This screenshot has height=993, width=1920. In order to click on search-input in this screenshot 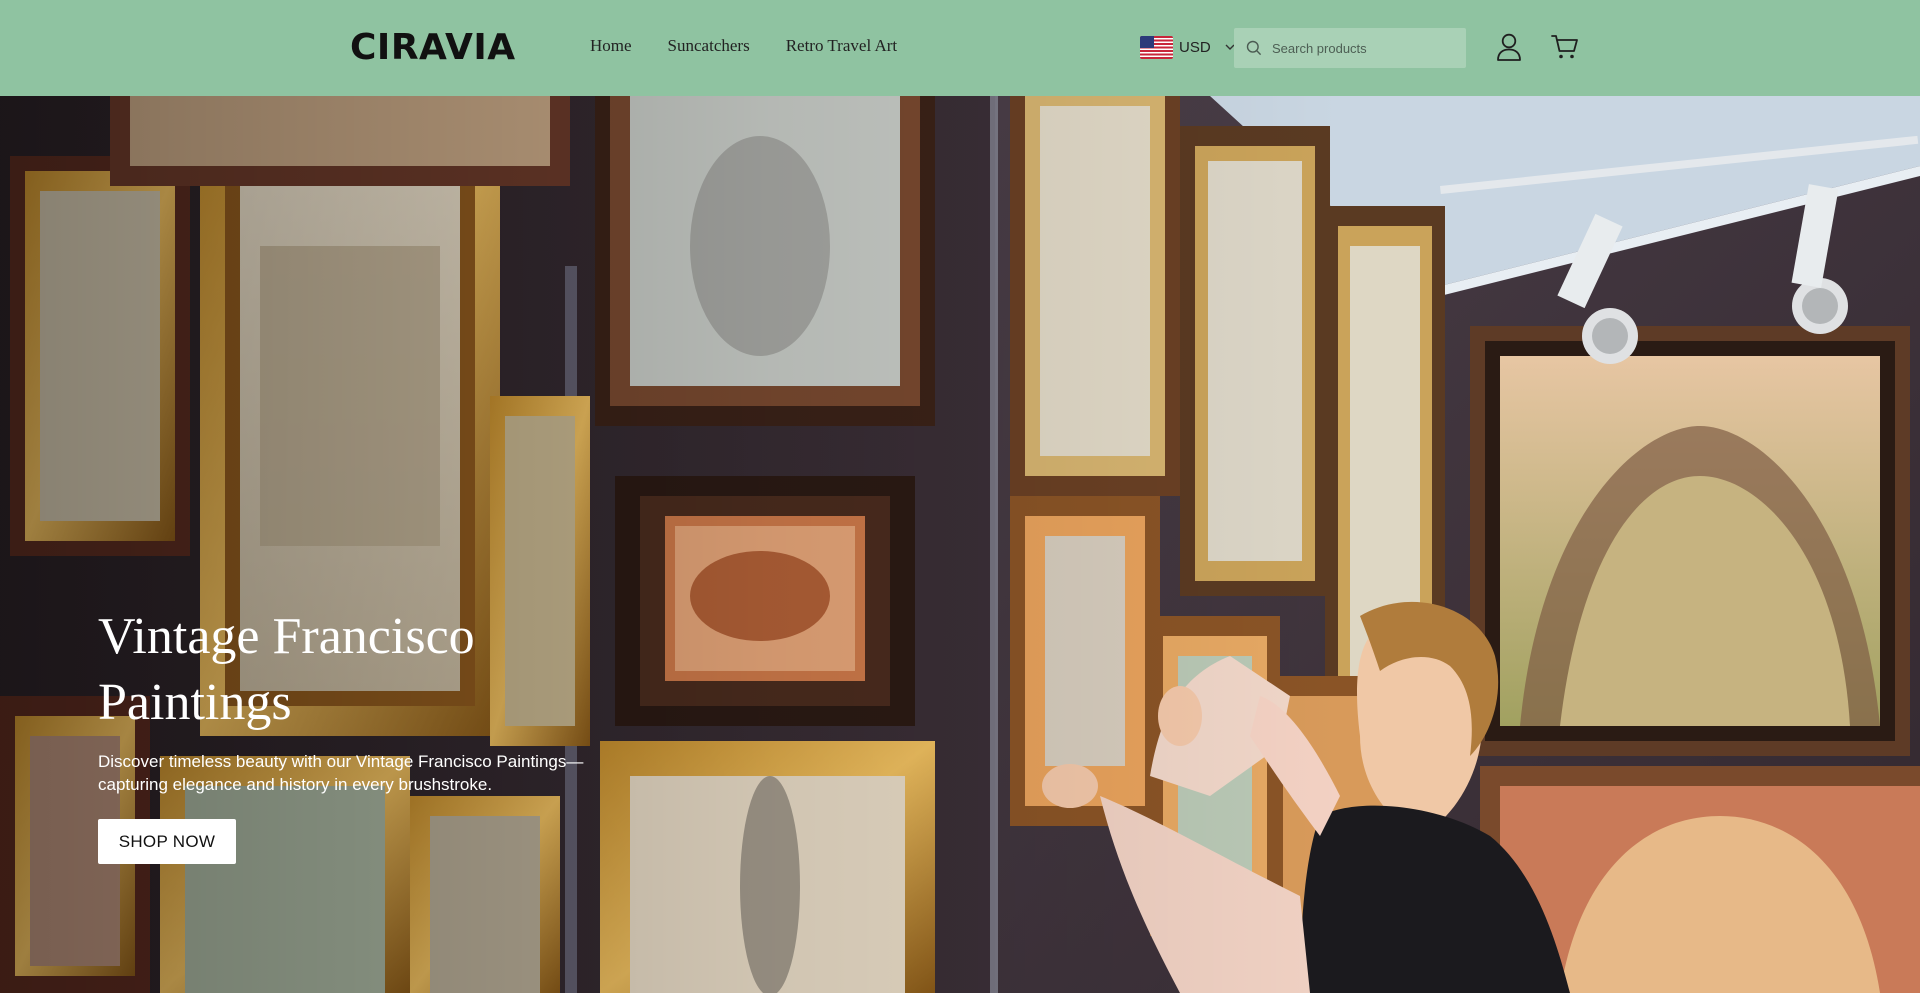, I will do `click(1362, 48)`.